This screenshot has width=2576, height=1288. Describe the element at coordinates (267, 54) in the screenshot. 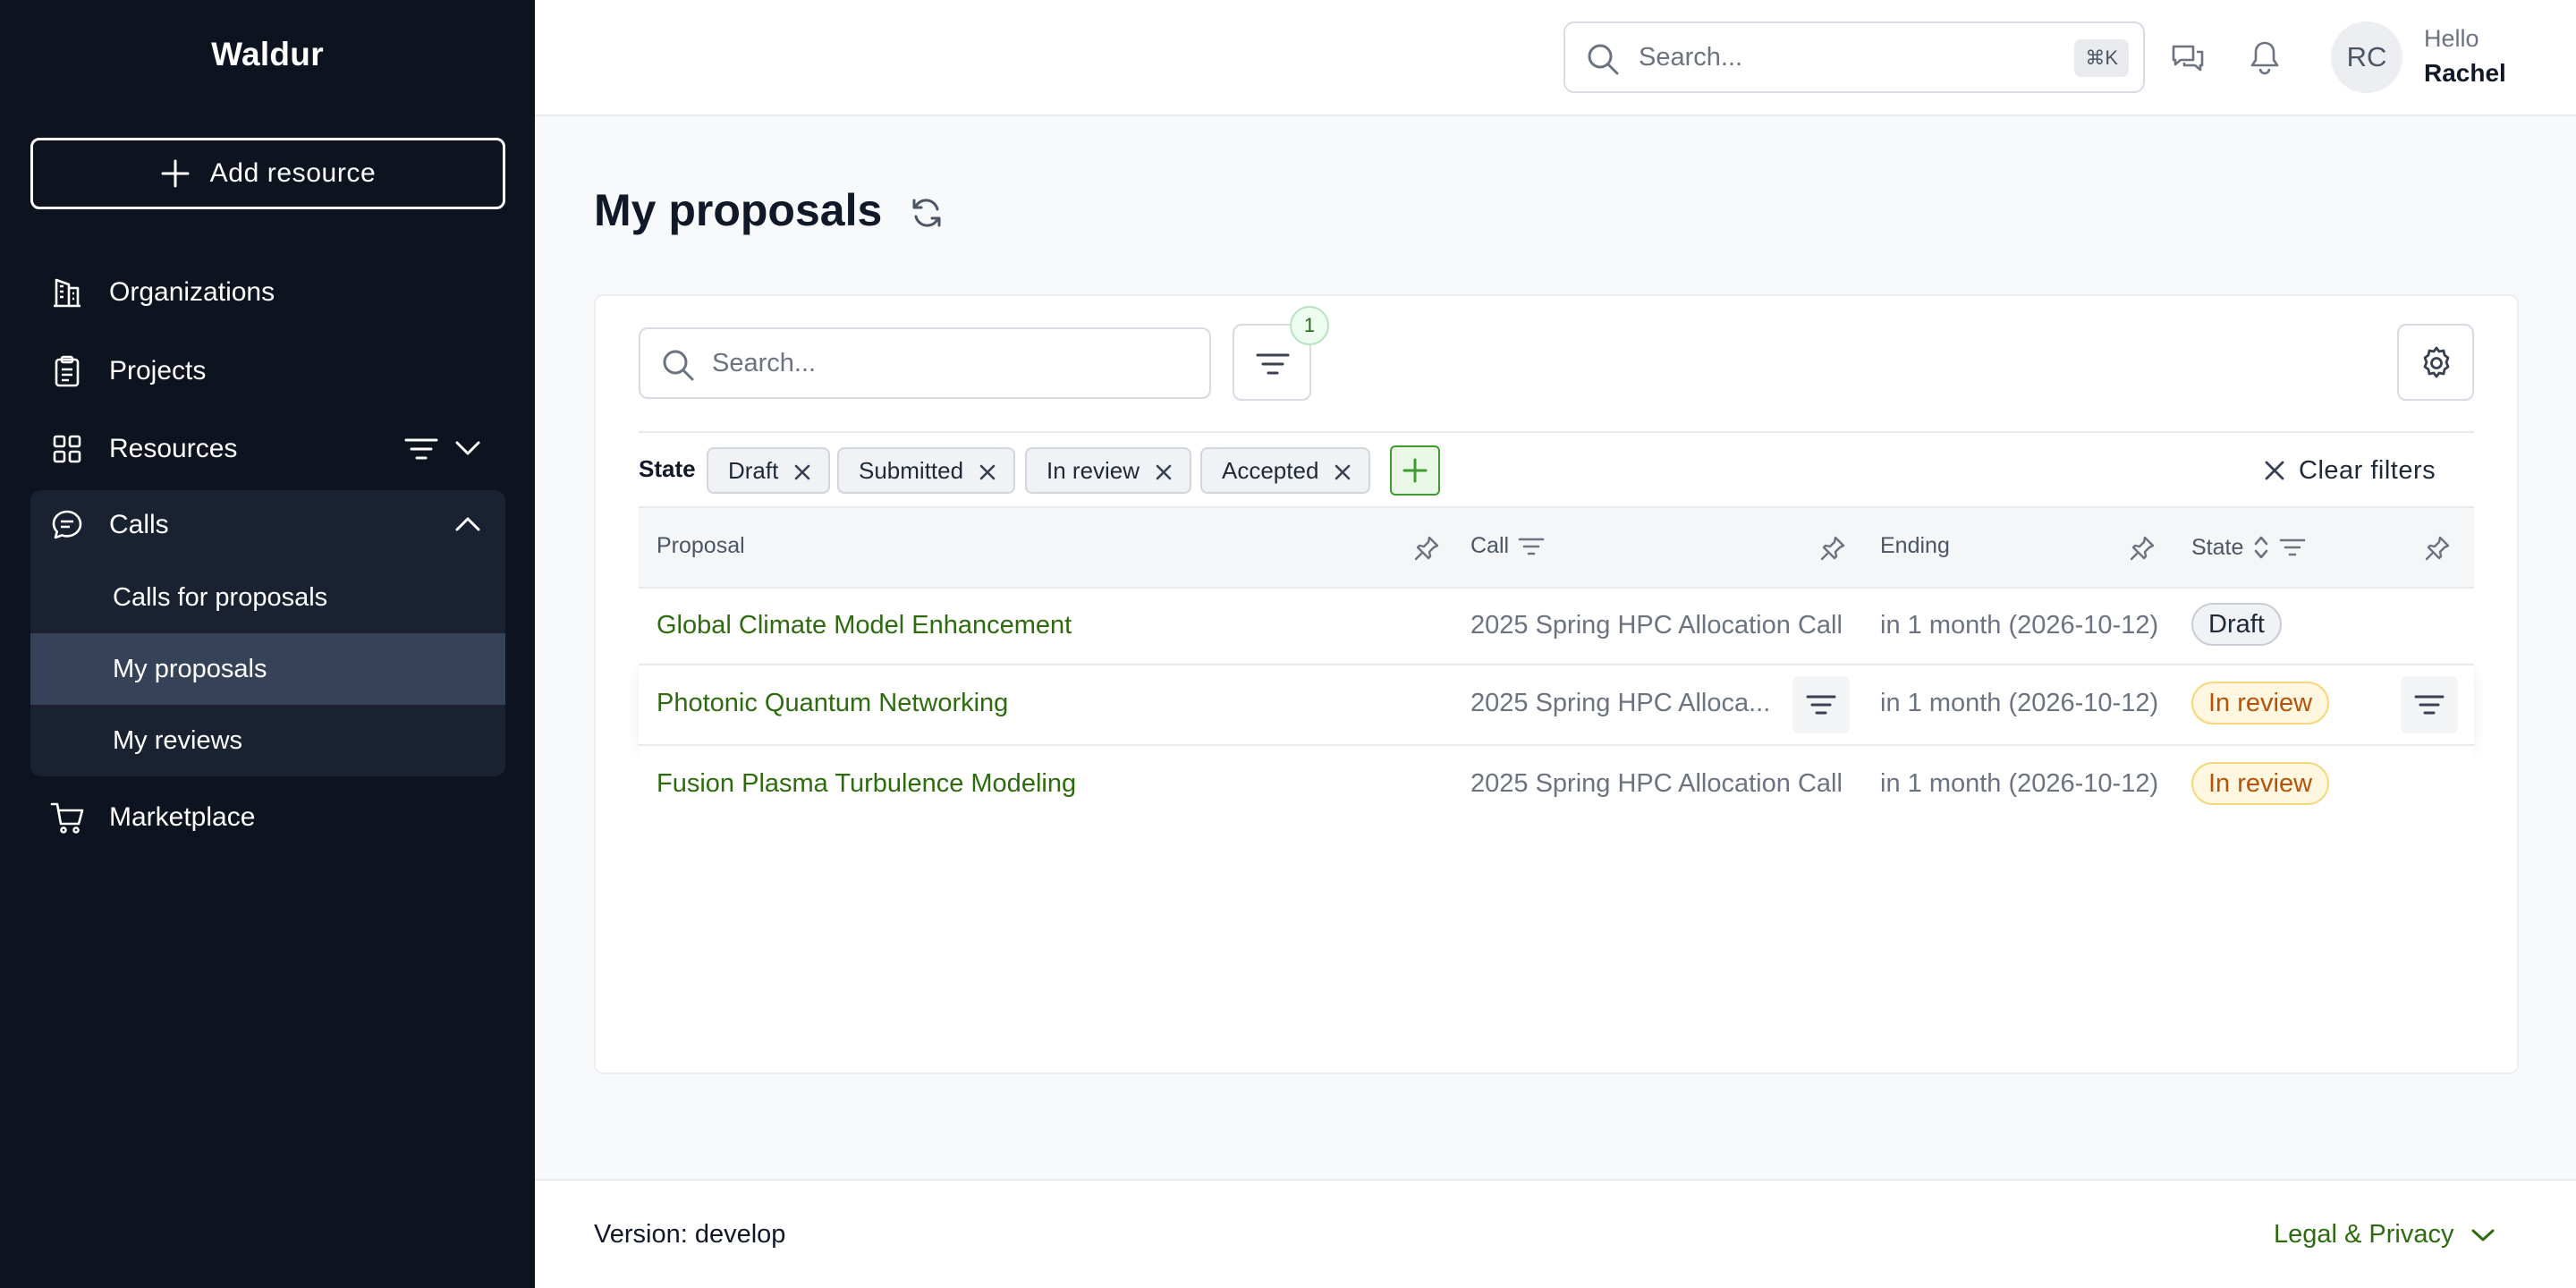

I see `brand-logo: Waldur` at that location.